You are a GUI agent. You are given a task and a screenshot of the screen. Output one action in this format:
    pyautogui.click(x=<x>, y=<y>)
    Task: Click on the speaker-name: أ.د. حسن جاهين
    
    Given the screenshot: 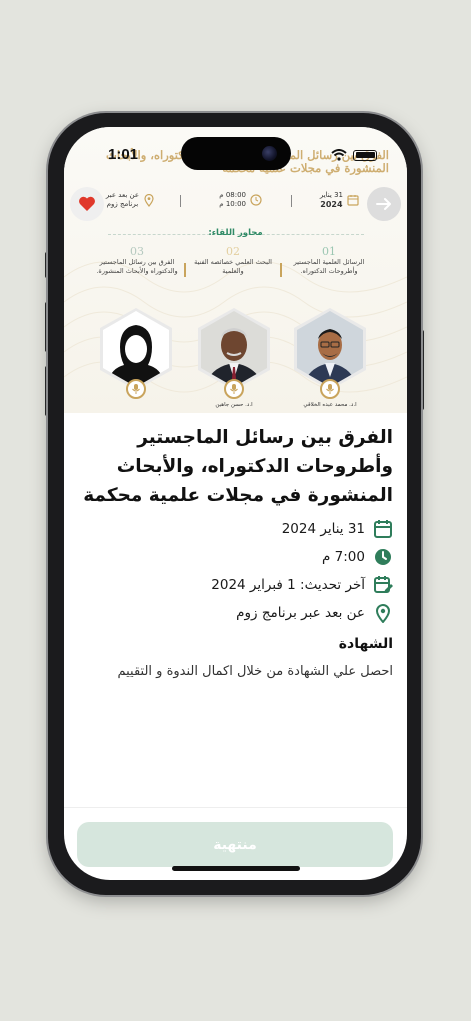 What is the action you would take?
    pyautogui.click(x=234, y=405)
    